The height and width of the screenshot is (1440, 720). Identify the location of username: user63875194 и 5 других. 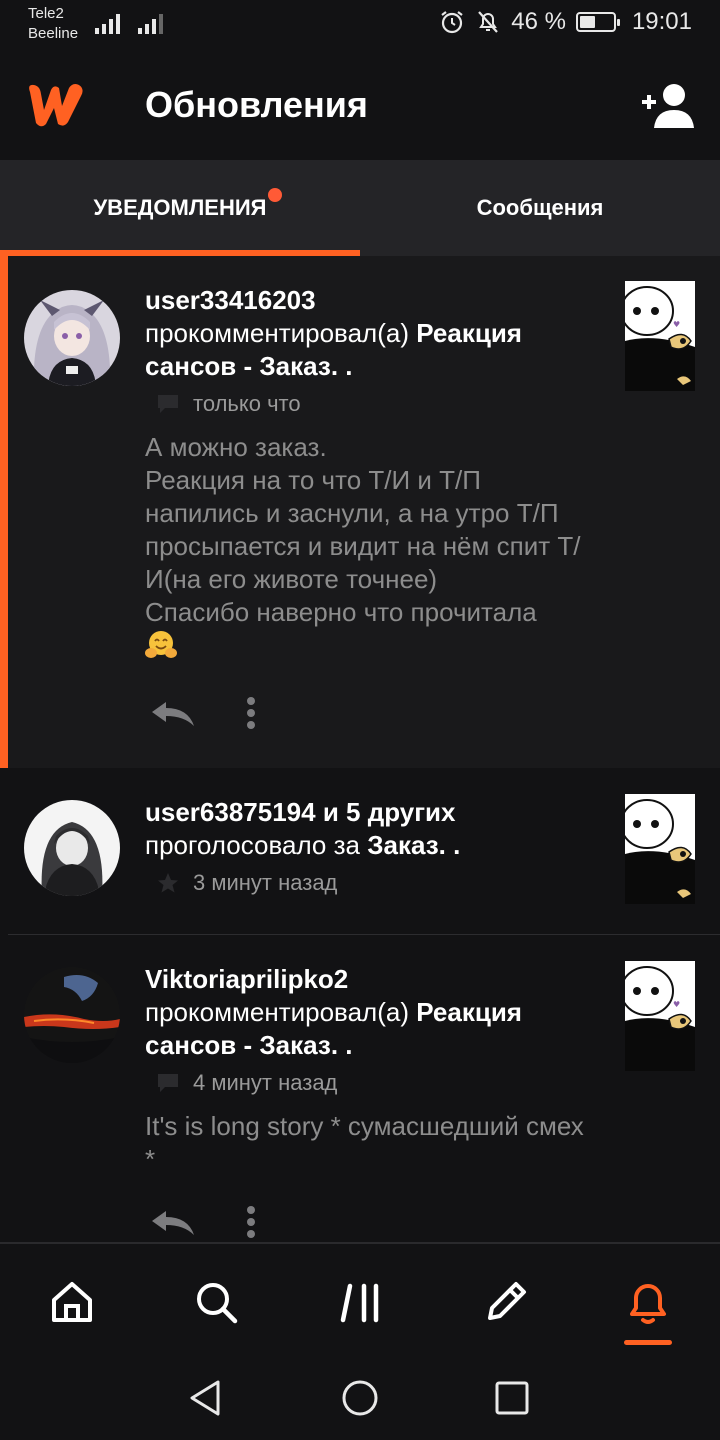
(370, 812).